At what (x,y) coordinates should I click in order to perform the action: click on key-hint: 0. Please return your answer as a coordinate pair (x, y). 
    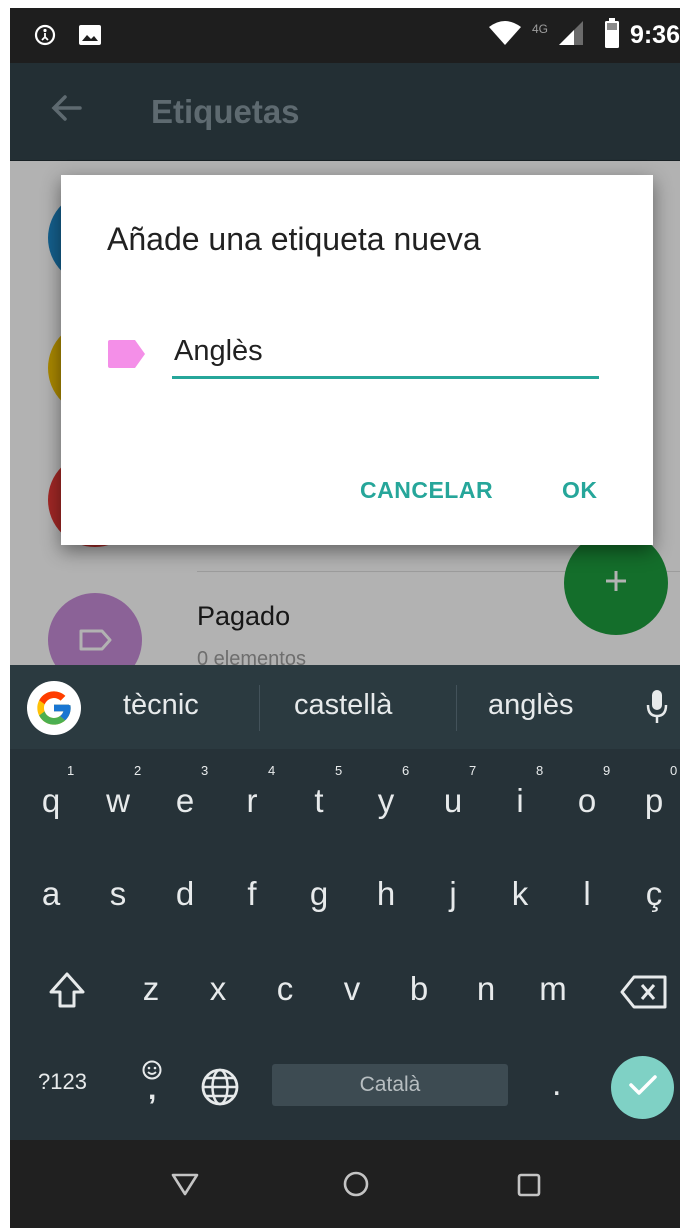
    Looking at the image, I should click on (674, 770).